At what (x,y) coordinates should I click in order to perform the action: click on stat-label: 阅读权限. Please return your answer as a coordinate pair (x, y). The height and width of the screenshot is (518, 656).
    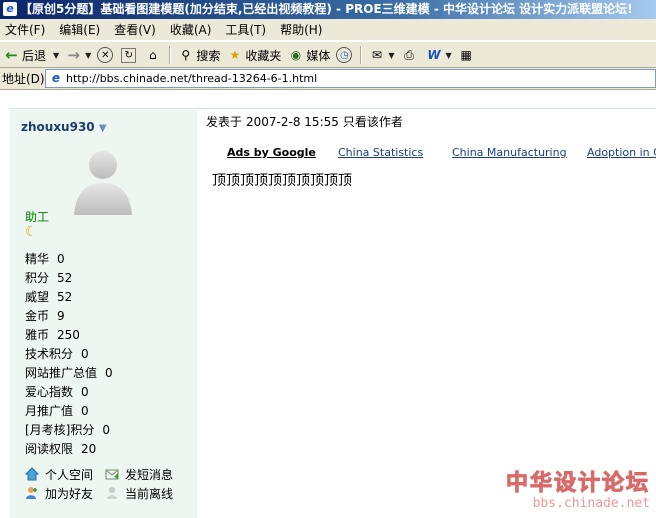
    Looking at the image, I should click on (49, 449).